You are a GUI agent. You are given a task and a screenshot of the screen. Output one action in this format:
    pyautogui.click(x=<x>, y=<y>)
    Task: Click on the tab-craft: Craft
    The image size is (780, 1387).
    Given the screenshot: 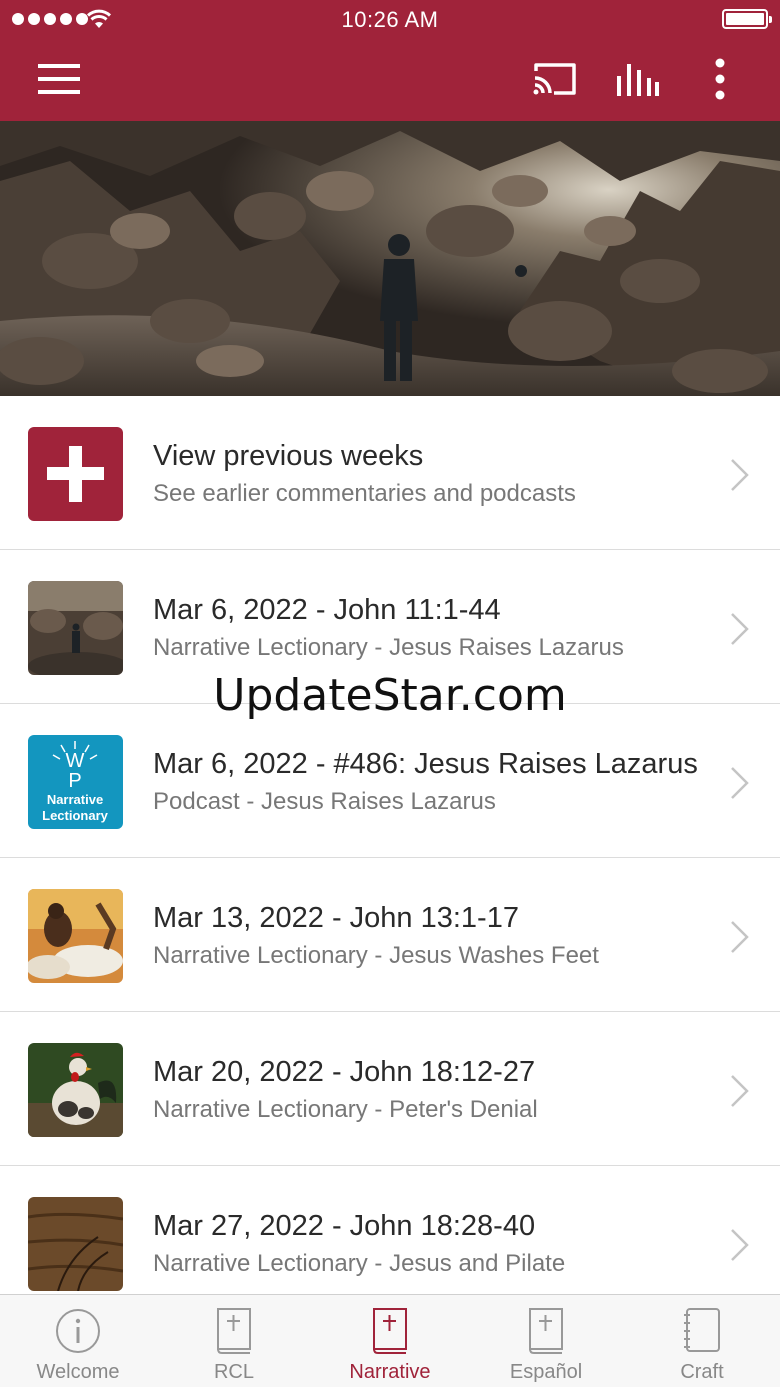 What is the action you would take?
    pyautogui.click(x=702, y=1341)
    